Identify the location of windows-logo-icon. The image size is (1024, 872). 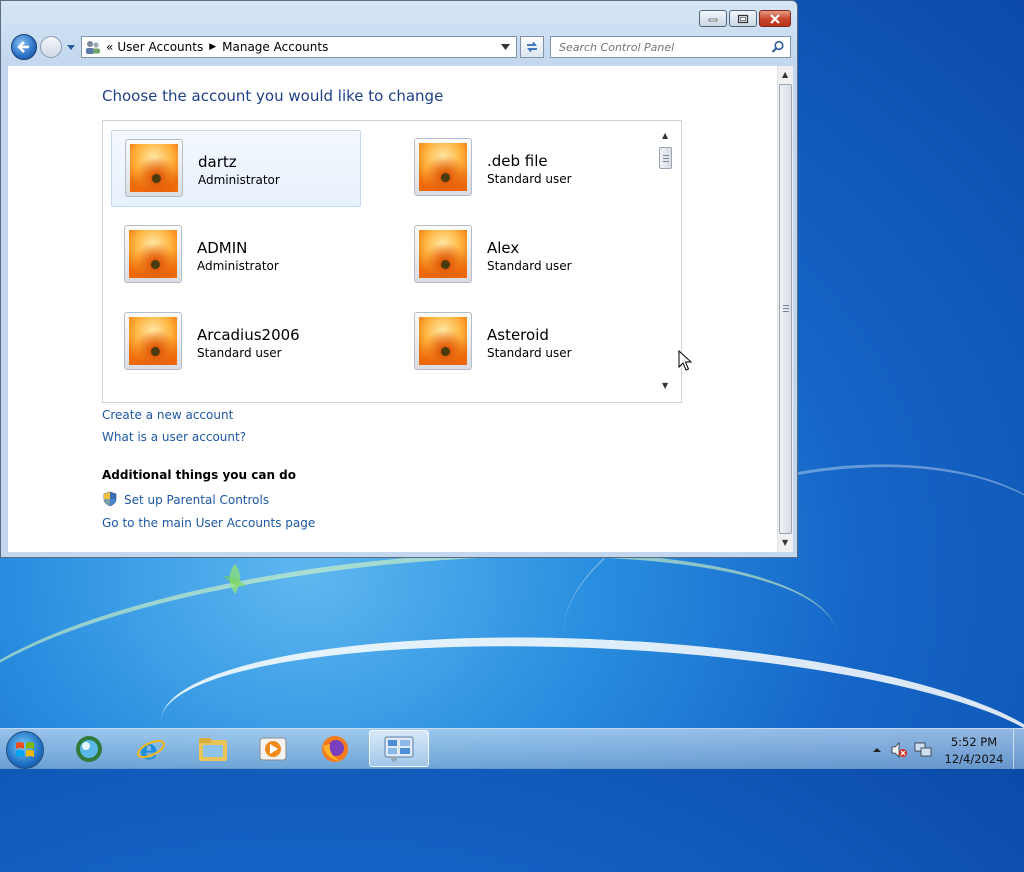
(25, 749).